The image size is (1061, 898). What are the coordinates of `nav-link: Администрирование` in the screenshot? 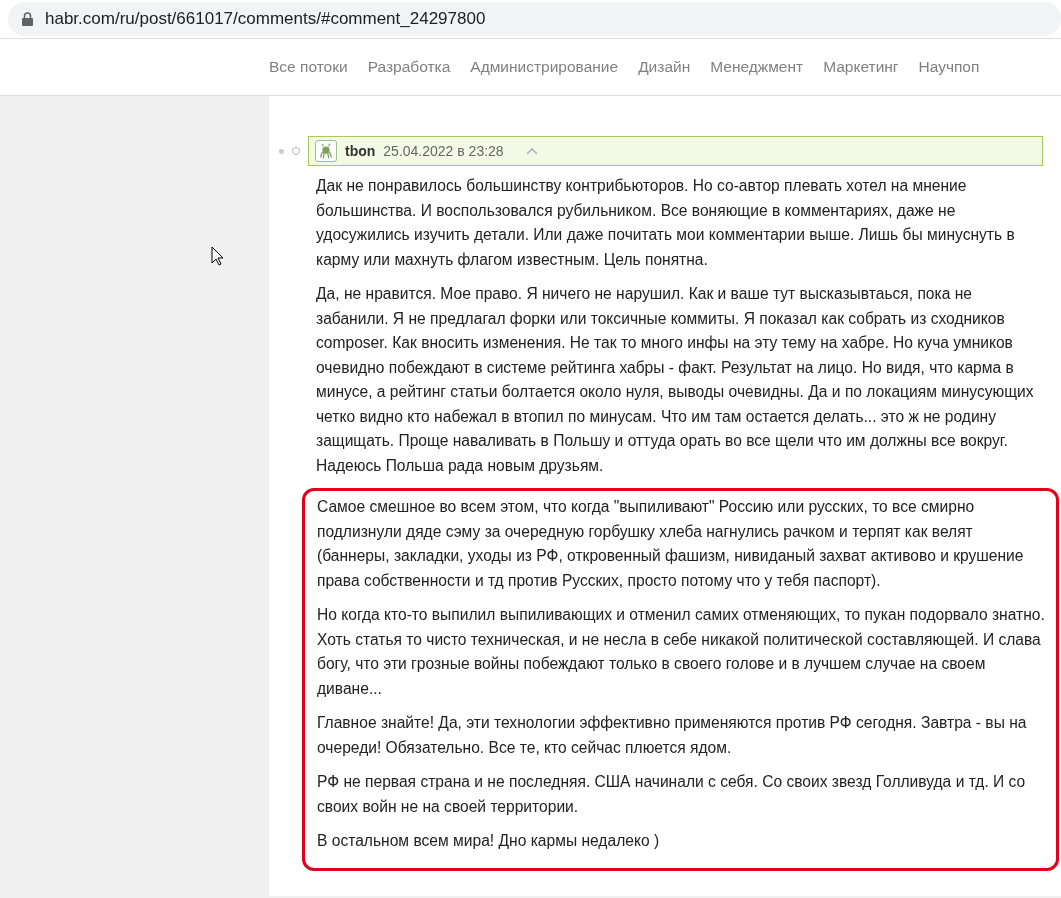 It's located at (544, 67).